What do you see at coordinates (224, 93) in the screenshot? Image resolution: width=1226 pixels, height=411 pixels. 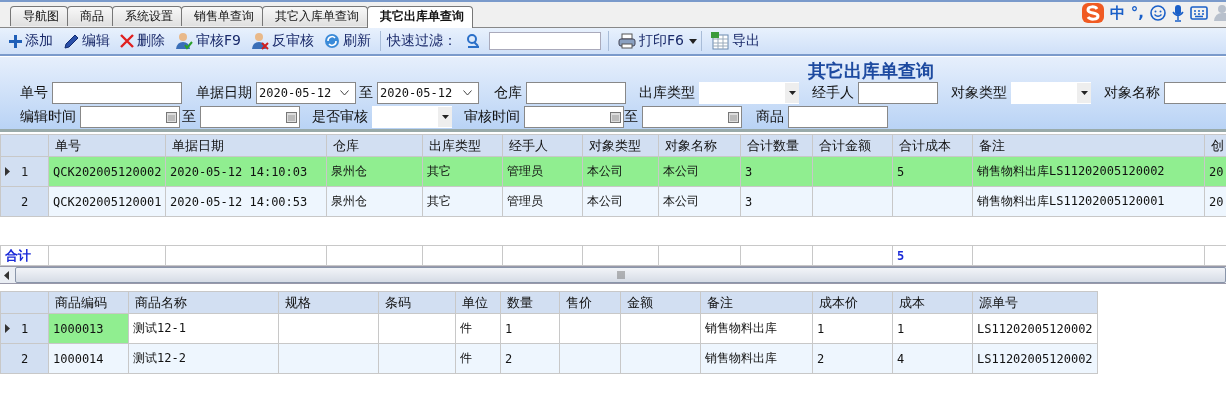 I see `field-label: 单据日期` at bounding box center [224, 93].